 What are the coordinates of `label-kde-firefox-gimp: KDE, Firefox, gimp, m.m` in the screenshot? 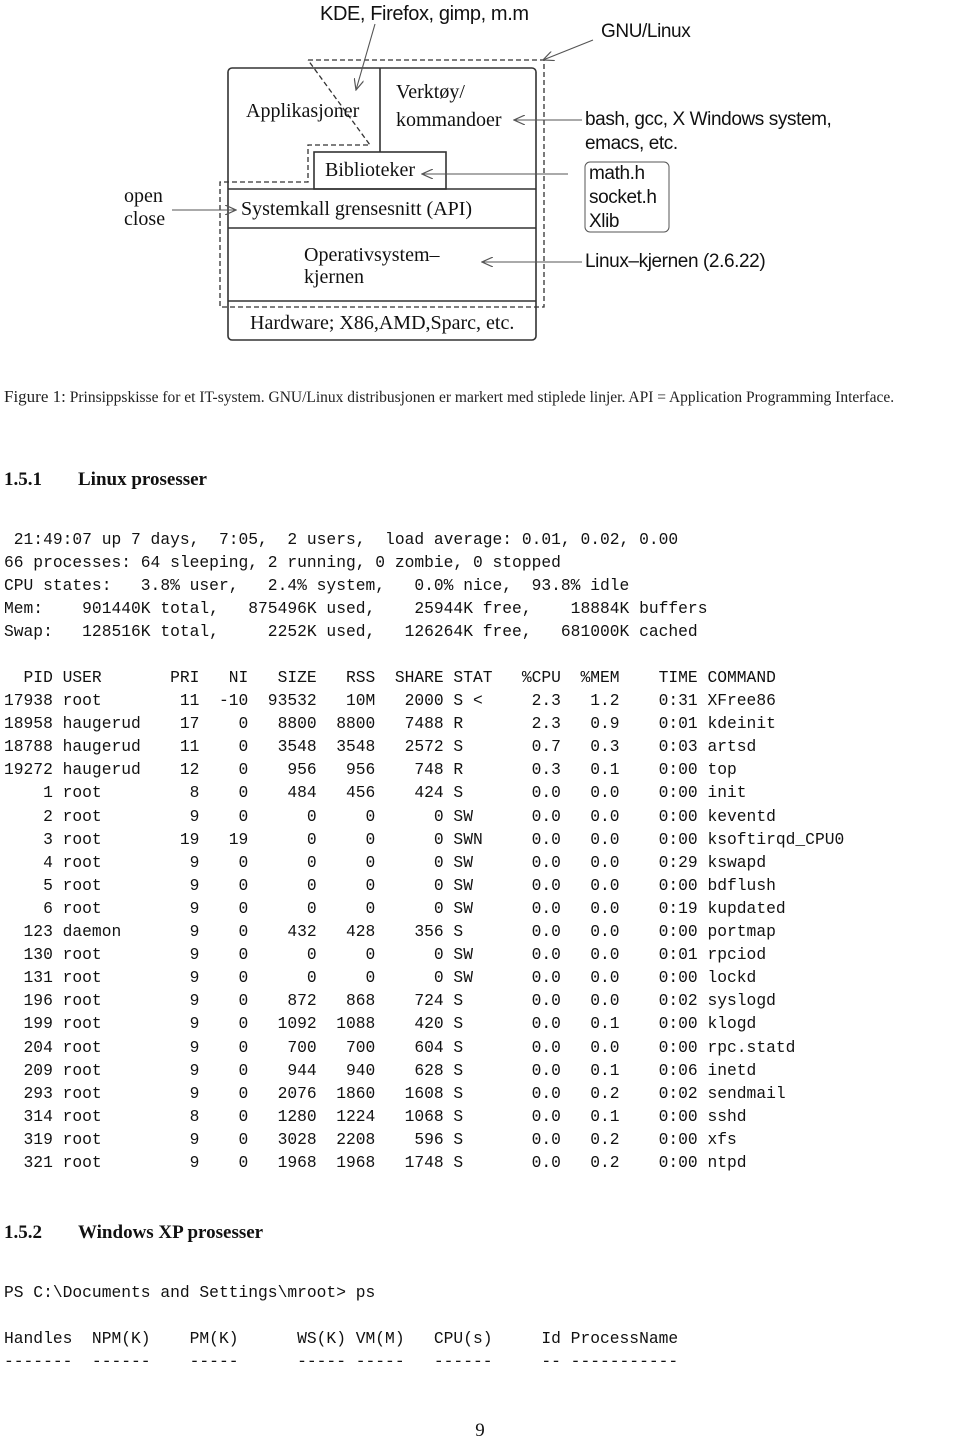 It's located at (424, 14).